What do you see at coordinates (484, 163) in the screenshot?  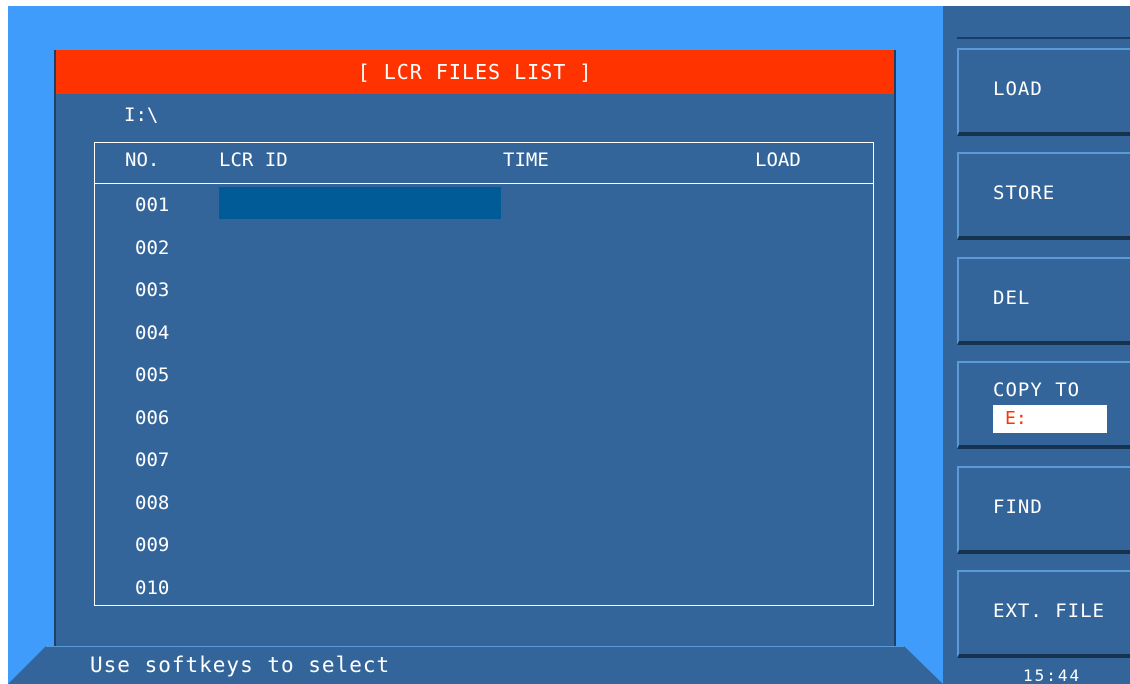 I see `table-header: NO. LCR ID TIME LOAD` at bounding box center [484, 163].